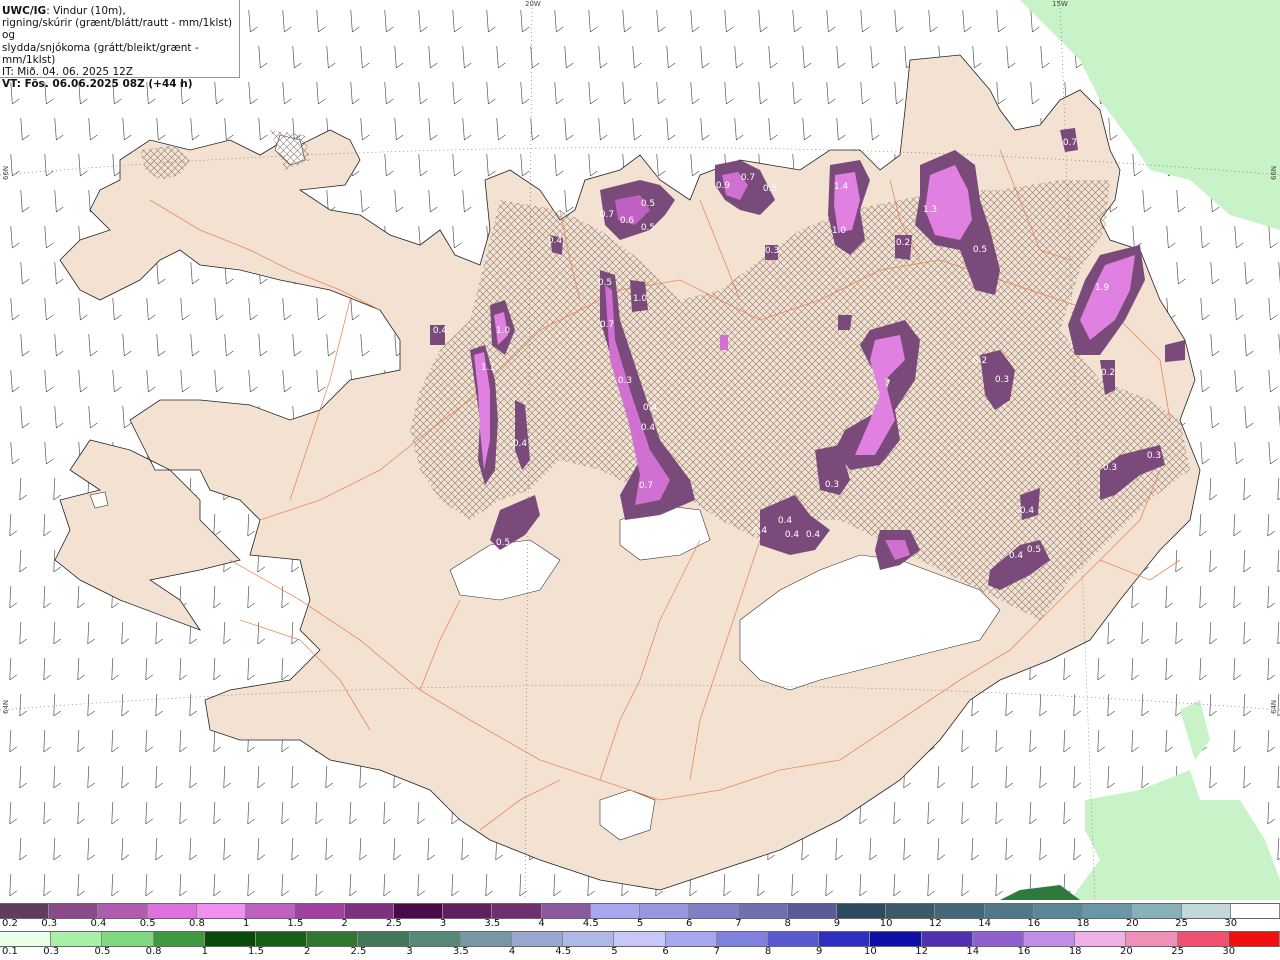  I want to click on init-time: IT: Mið. 04. 06. 2025 12Z, so click(67, 72).